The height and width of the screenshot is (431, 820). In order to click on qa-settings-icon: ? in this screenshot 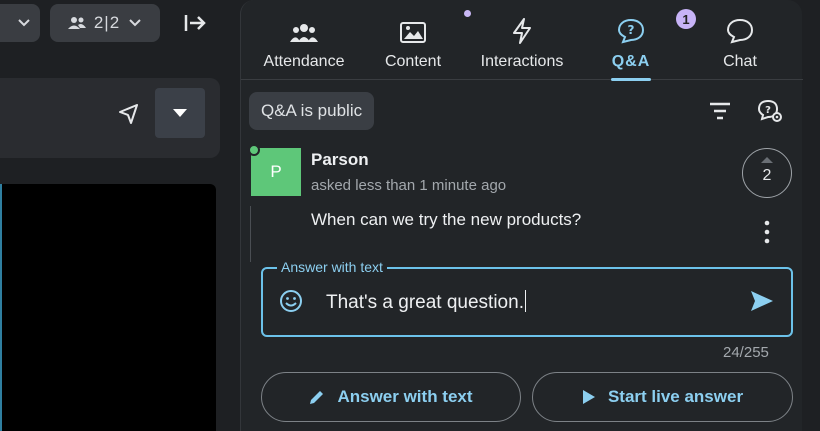, I will do `click(770, 111)`.